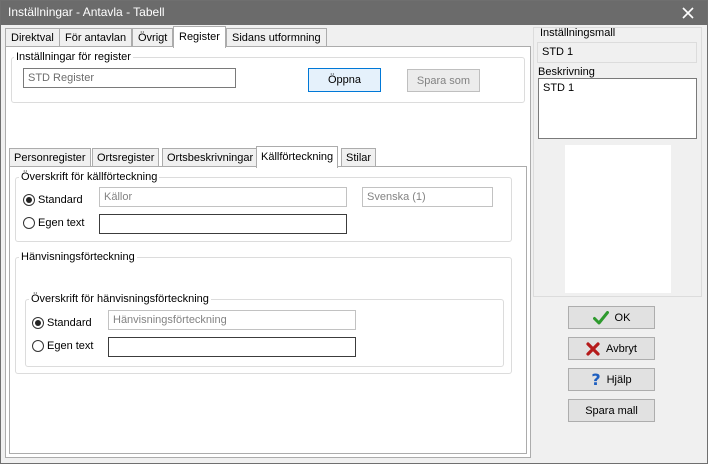  I want to click on template-label: Inställningsmall, so click(578, 33).